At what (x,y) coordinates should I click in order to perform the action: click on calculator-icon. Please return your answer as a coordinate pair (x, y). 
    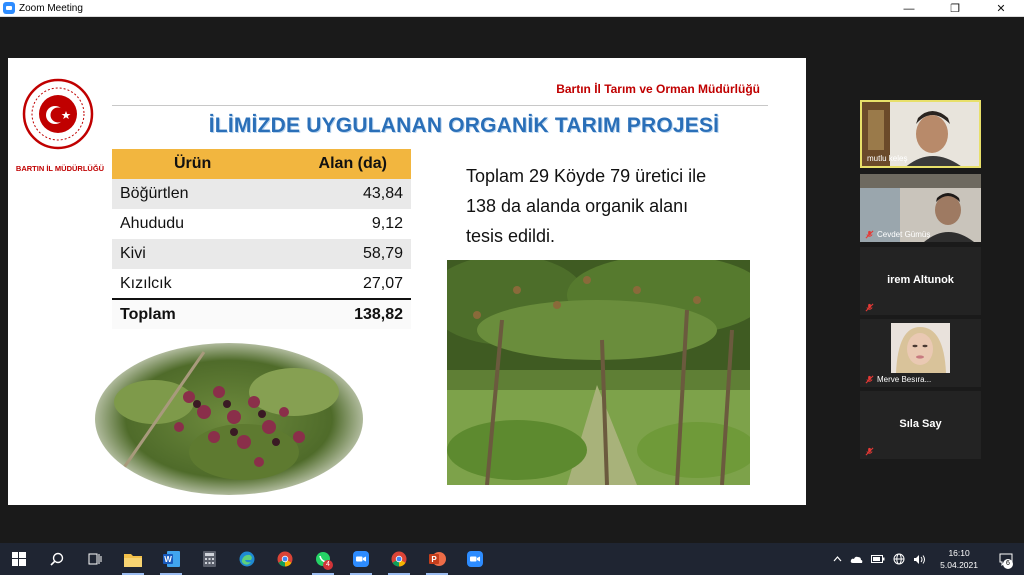
    Looking at the image, I should click on (209, 559).